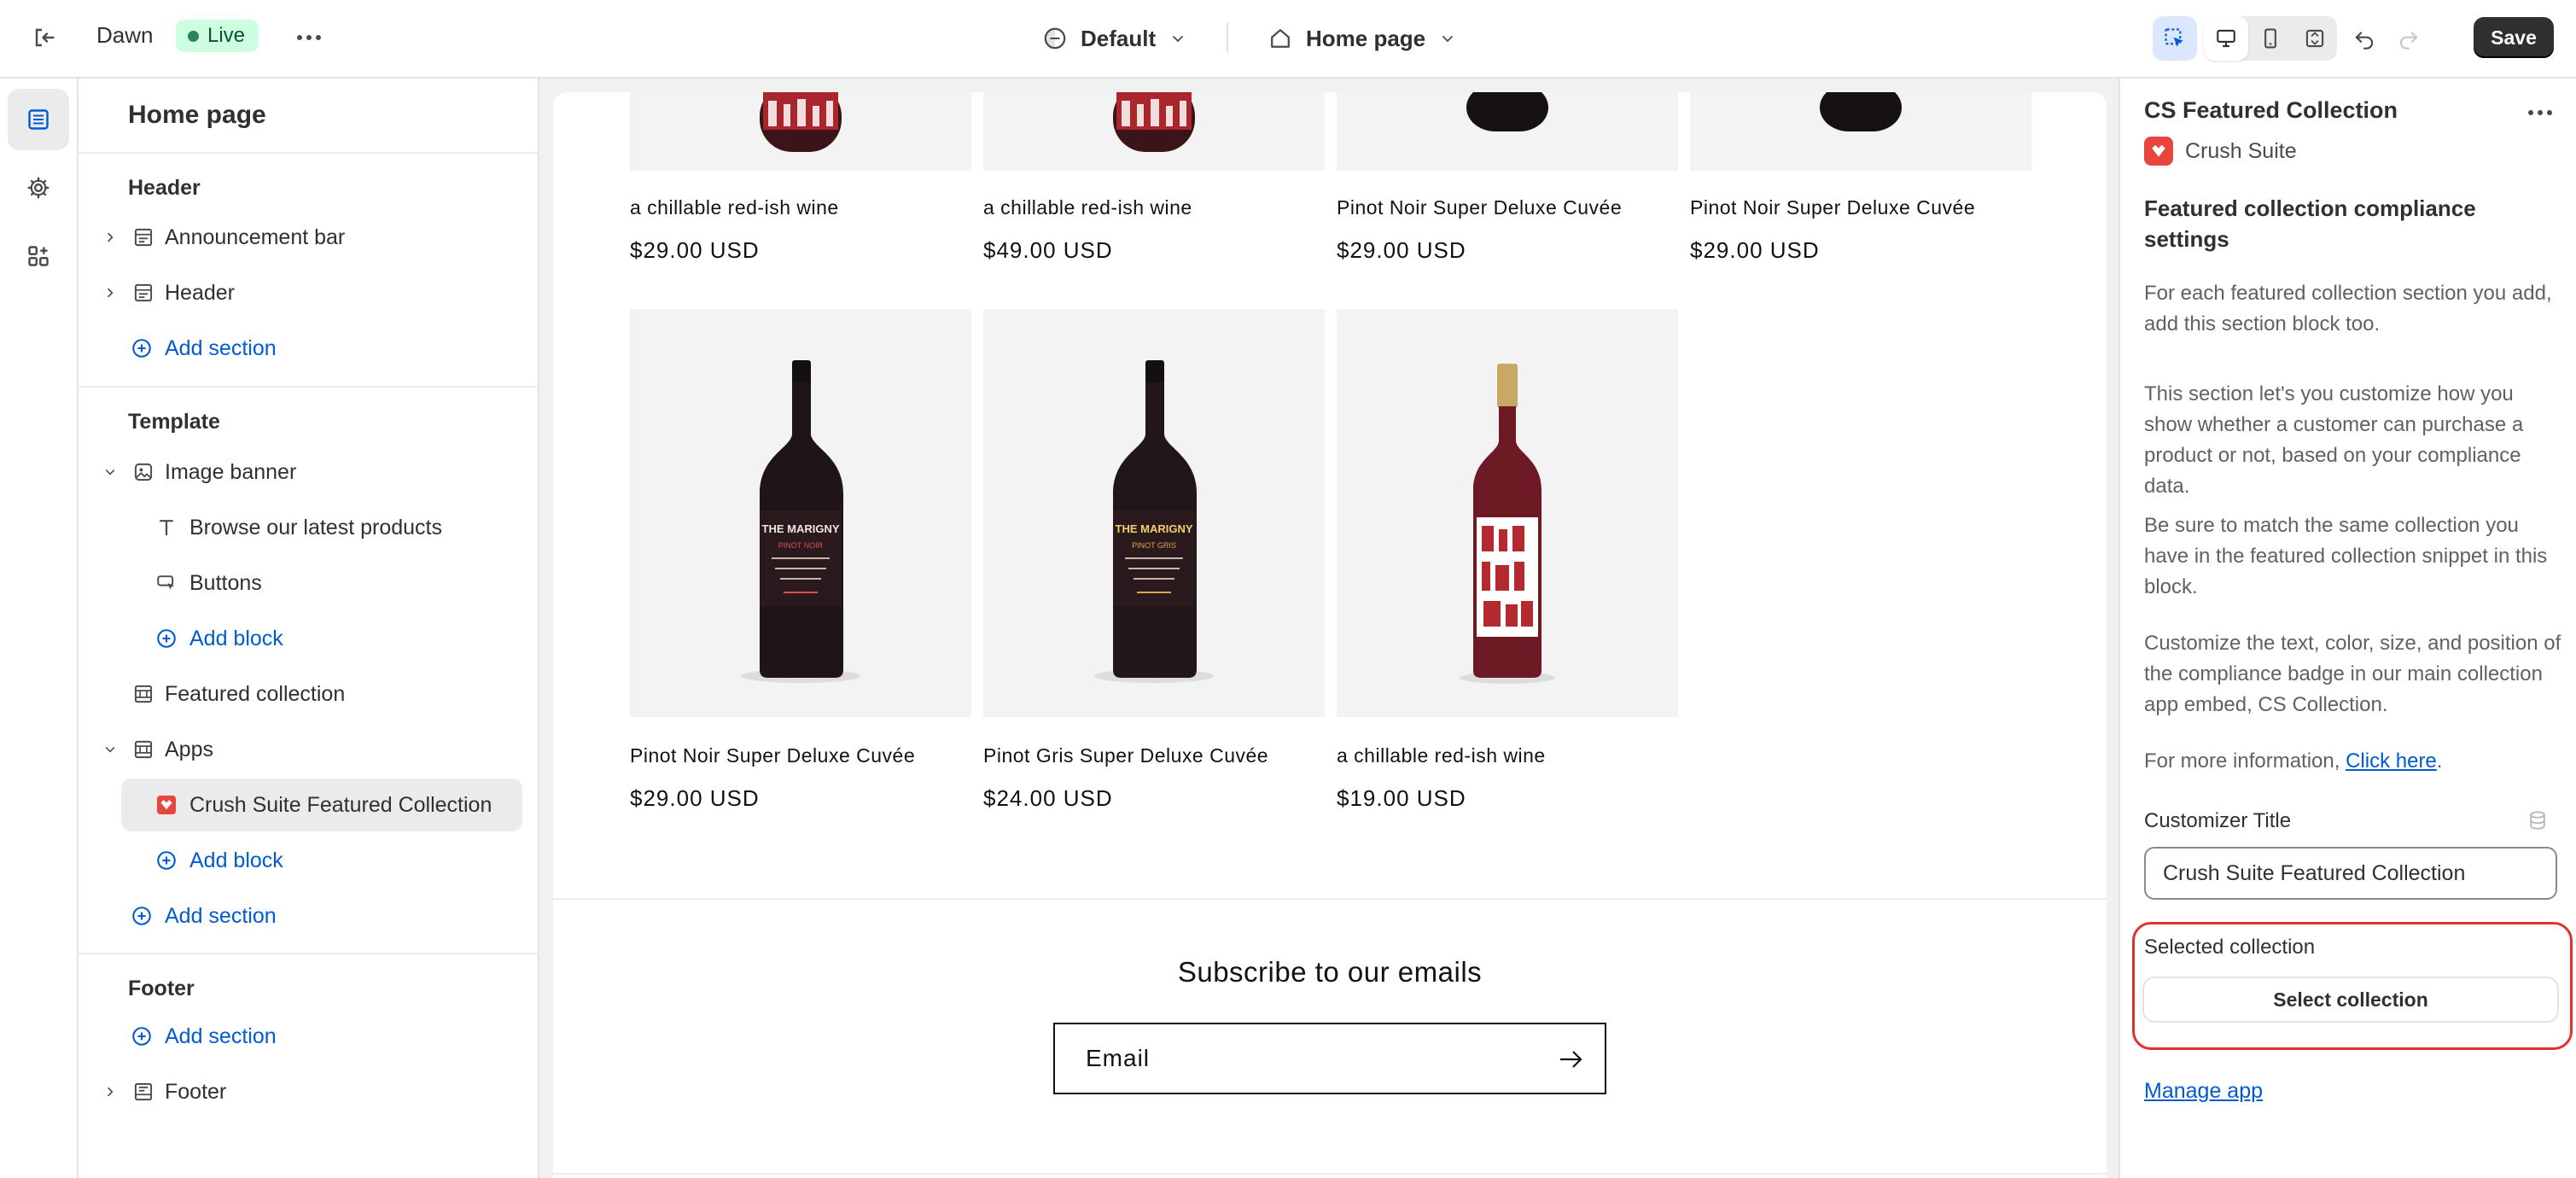  Describe the element at coordinates (2364, 38) in the screenshot. I see `undo-icon` at that location.